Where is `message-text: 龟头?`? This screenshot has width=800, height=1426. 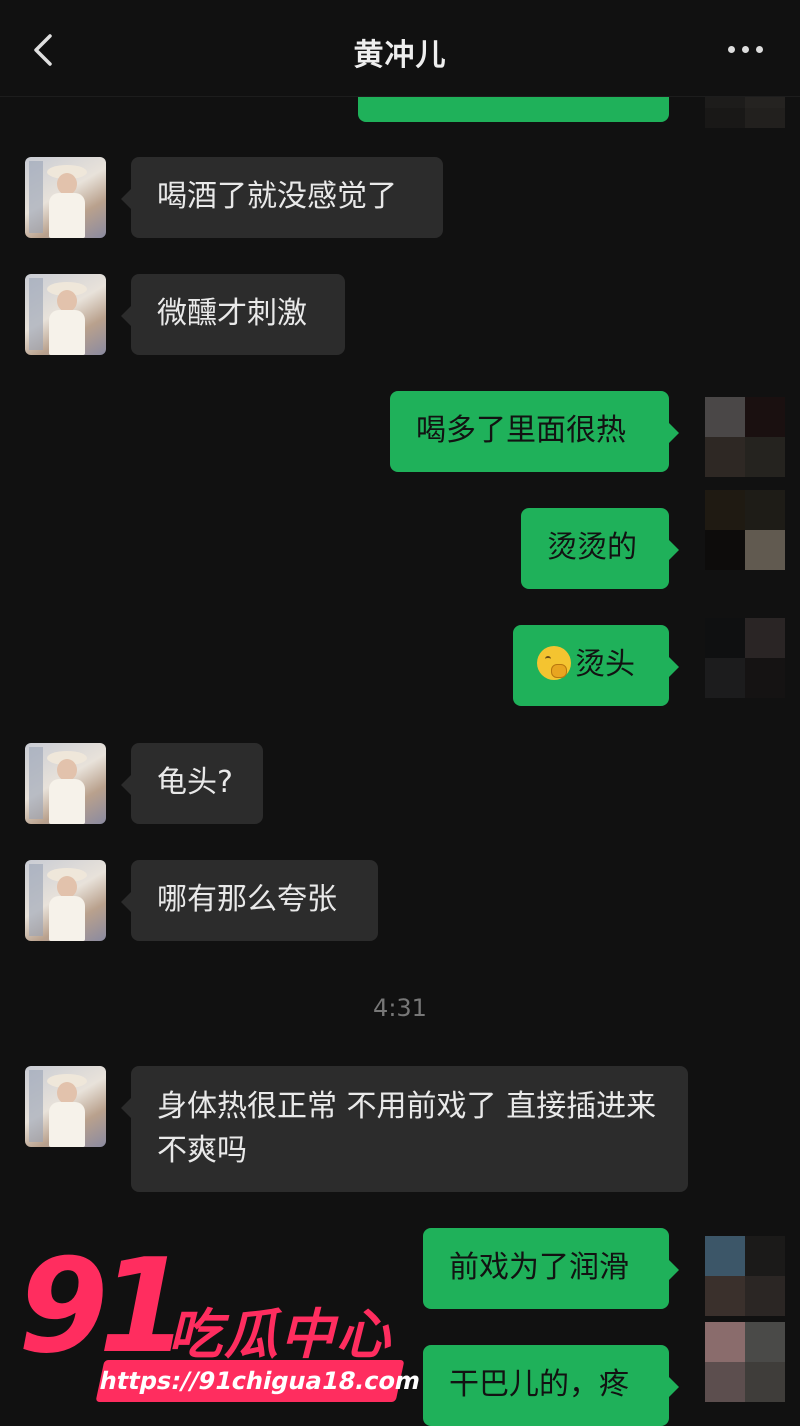
message-text: 龟头? is located at coordinates (195, 782).